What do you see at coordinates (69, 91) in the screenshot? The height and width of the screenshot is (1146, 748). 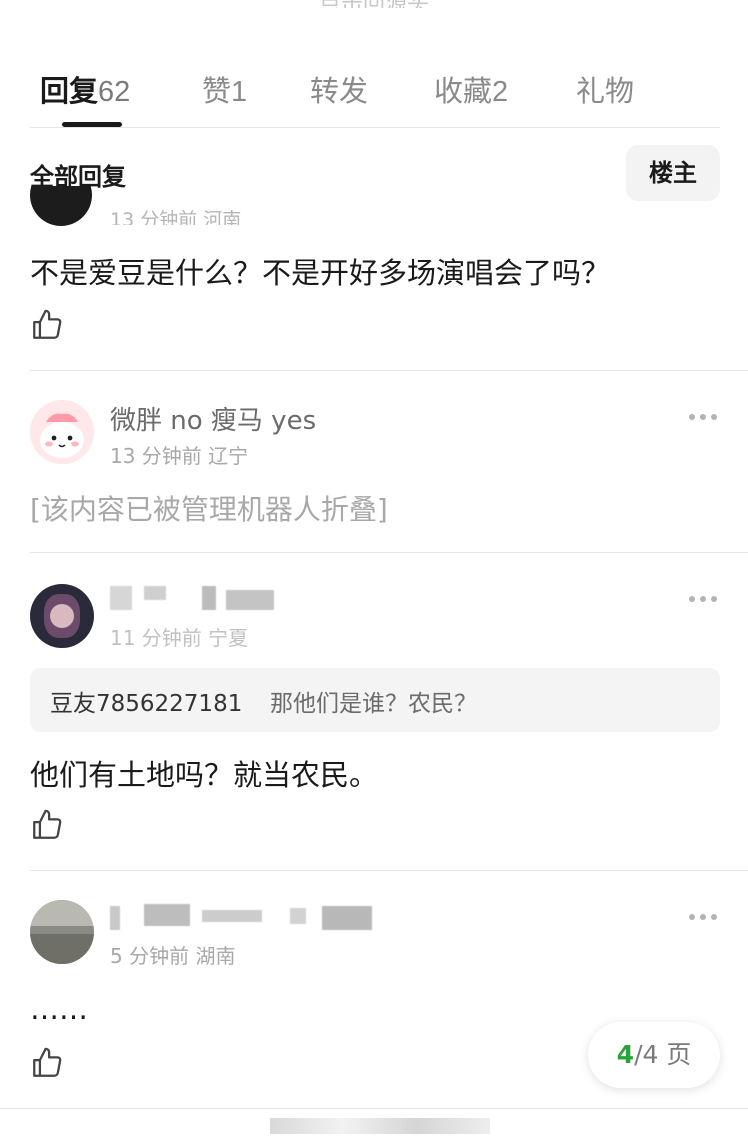 I see `tab-label: 回复` at bounding box center [69, 91].